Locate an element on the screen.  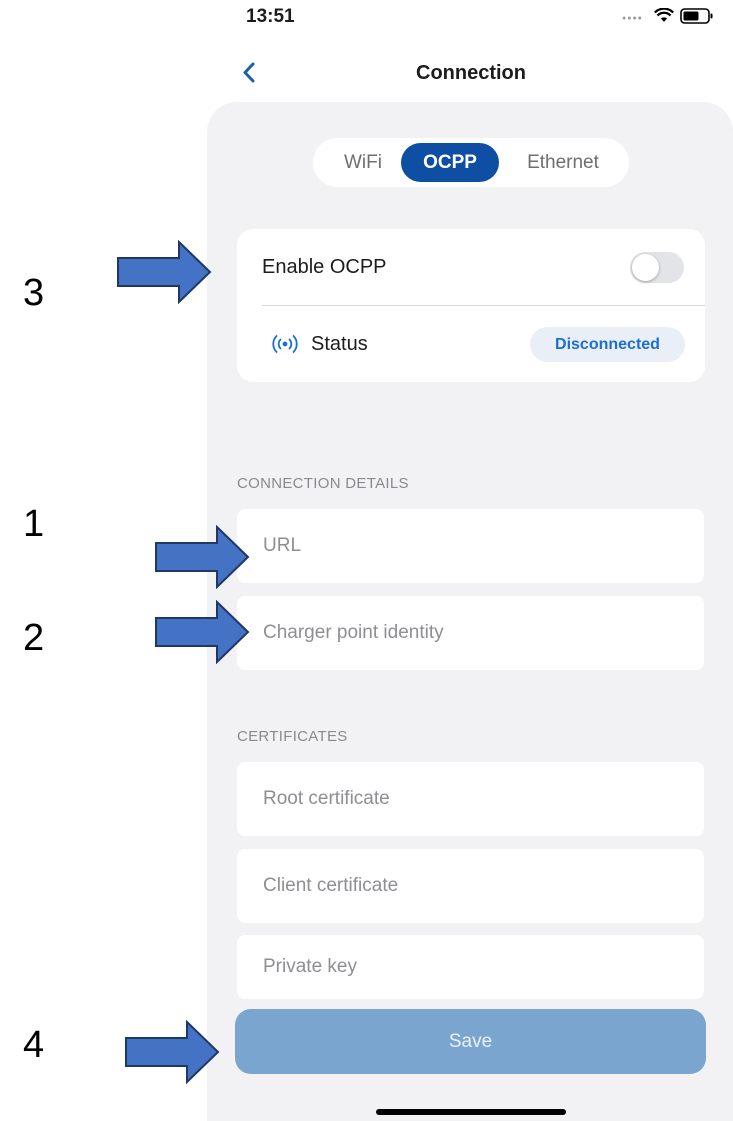
connection-tabs: WiFi OCPP Ethernet is located at coordinates (471, 162).